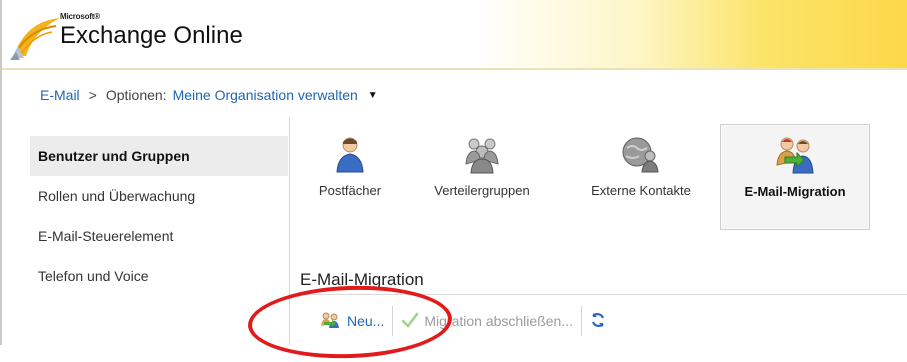 Image resolution: width=907 pixels, height=362 pixels. Describe the element at coordinates (641, 154) in the screenshot. I see `external-contact-icon` at that location.